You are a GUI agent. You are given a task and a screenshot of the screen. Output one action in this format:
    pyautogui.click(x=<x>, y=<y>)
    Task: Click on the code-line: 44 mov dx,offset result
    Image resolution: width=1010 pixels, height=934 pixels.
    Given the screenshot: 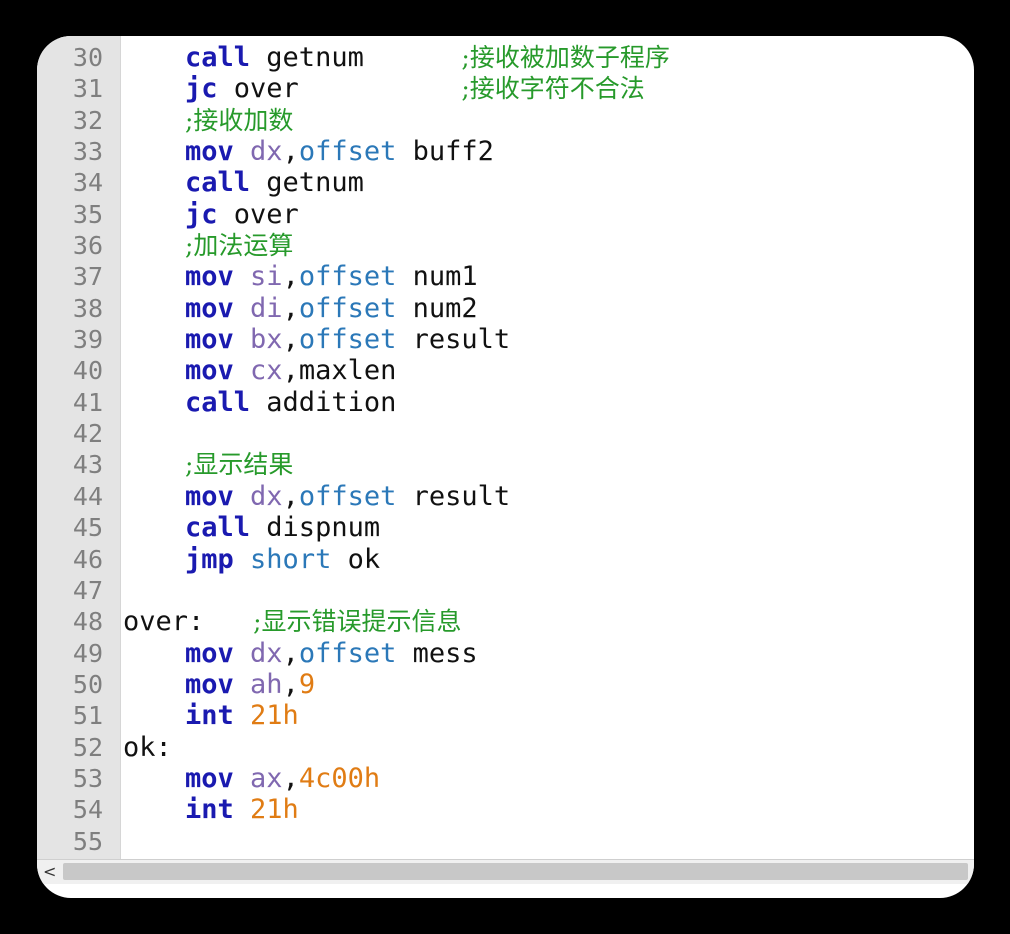 What is the action you would take?
    pyautogui.click(x=505, y=496)
    